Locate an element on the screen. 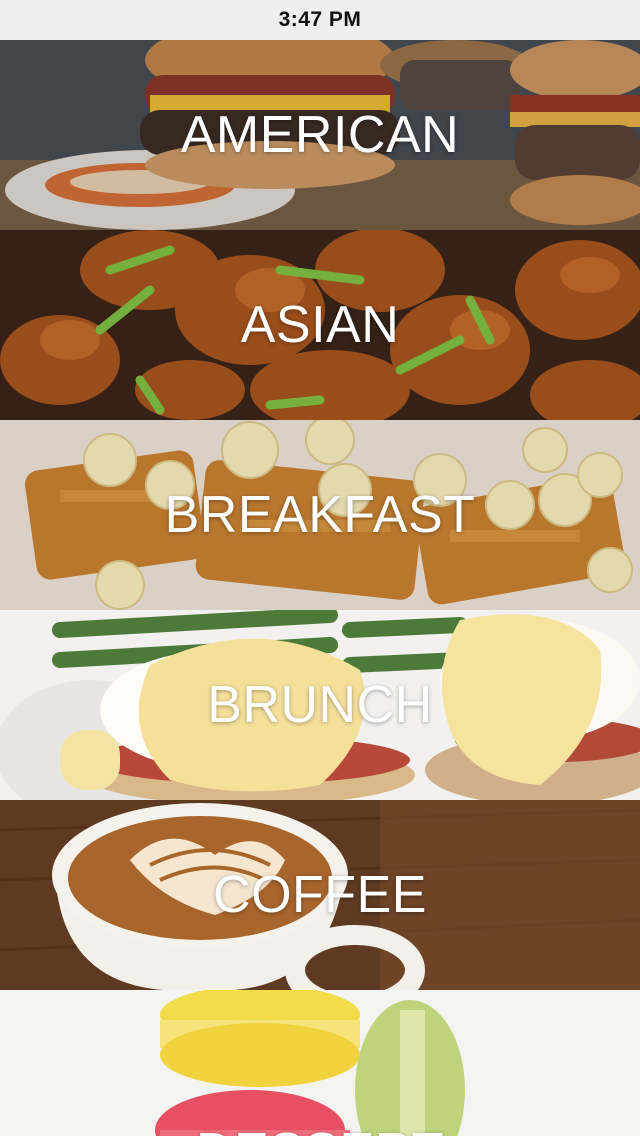  category-label: BRUNCH is located at coordinates (320, 705).